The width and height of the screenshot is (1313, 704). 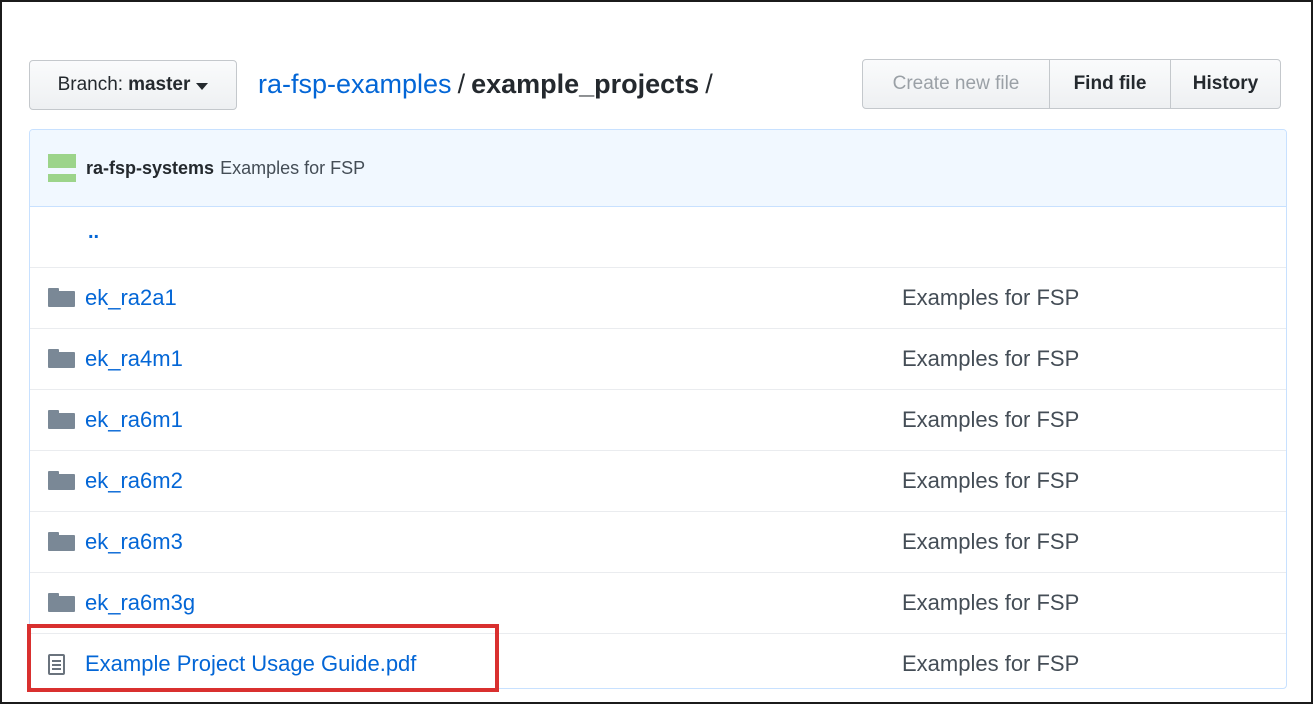 What do you see at coordinates (134, 359) in the screenshot?
I see `file-name-link: ek_ra4m1` at bounding box center [134, 359].